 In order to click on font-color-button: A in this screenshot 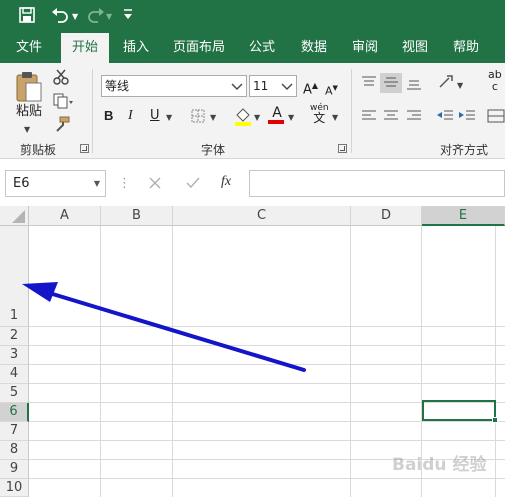, I will do `click(277, 114)`.